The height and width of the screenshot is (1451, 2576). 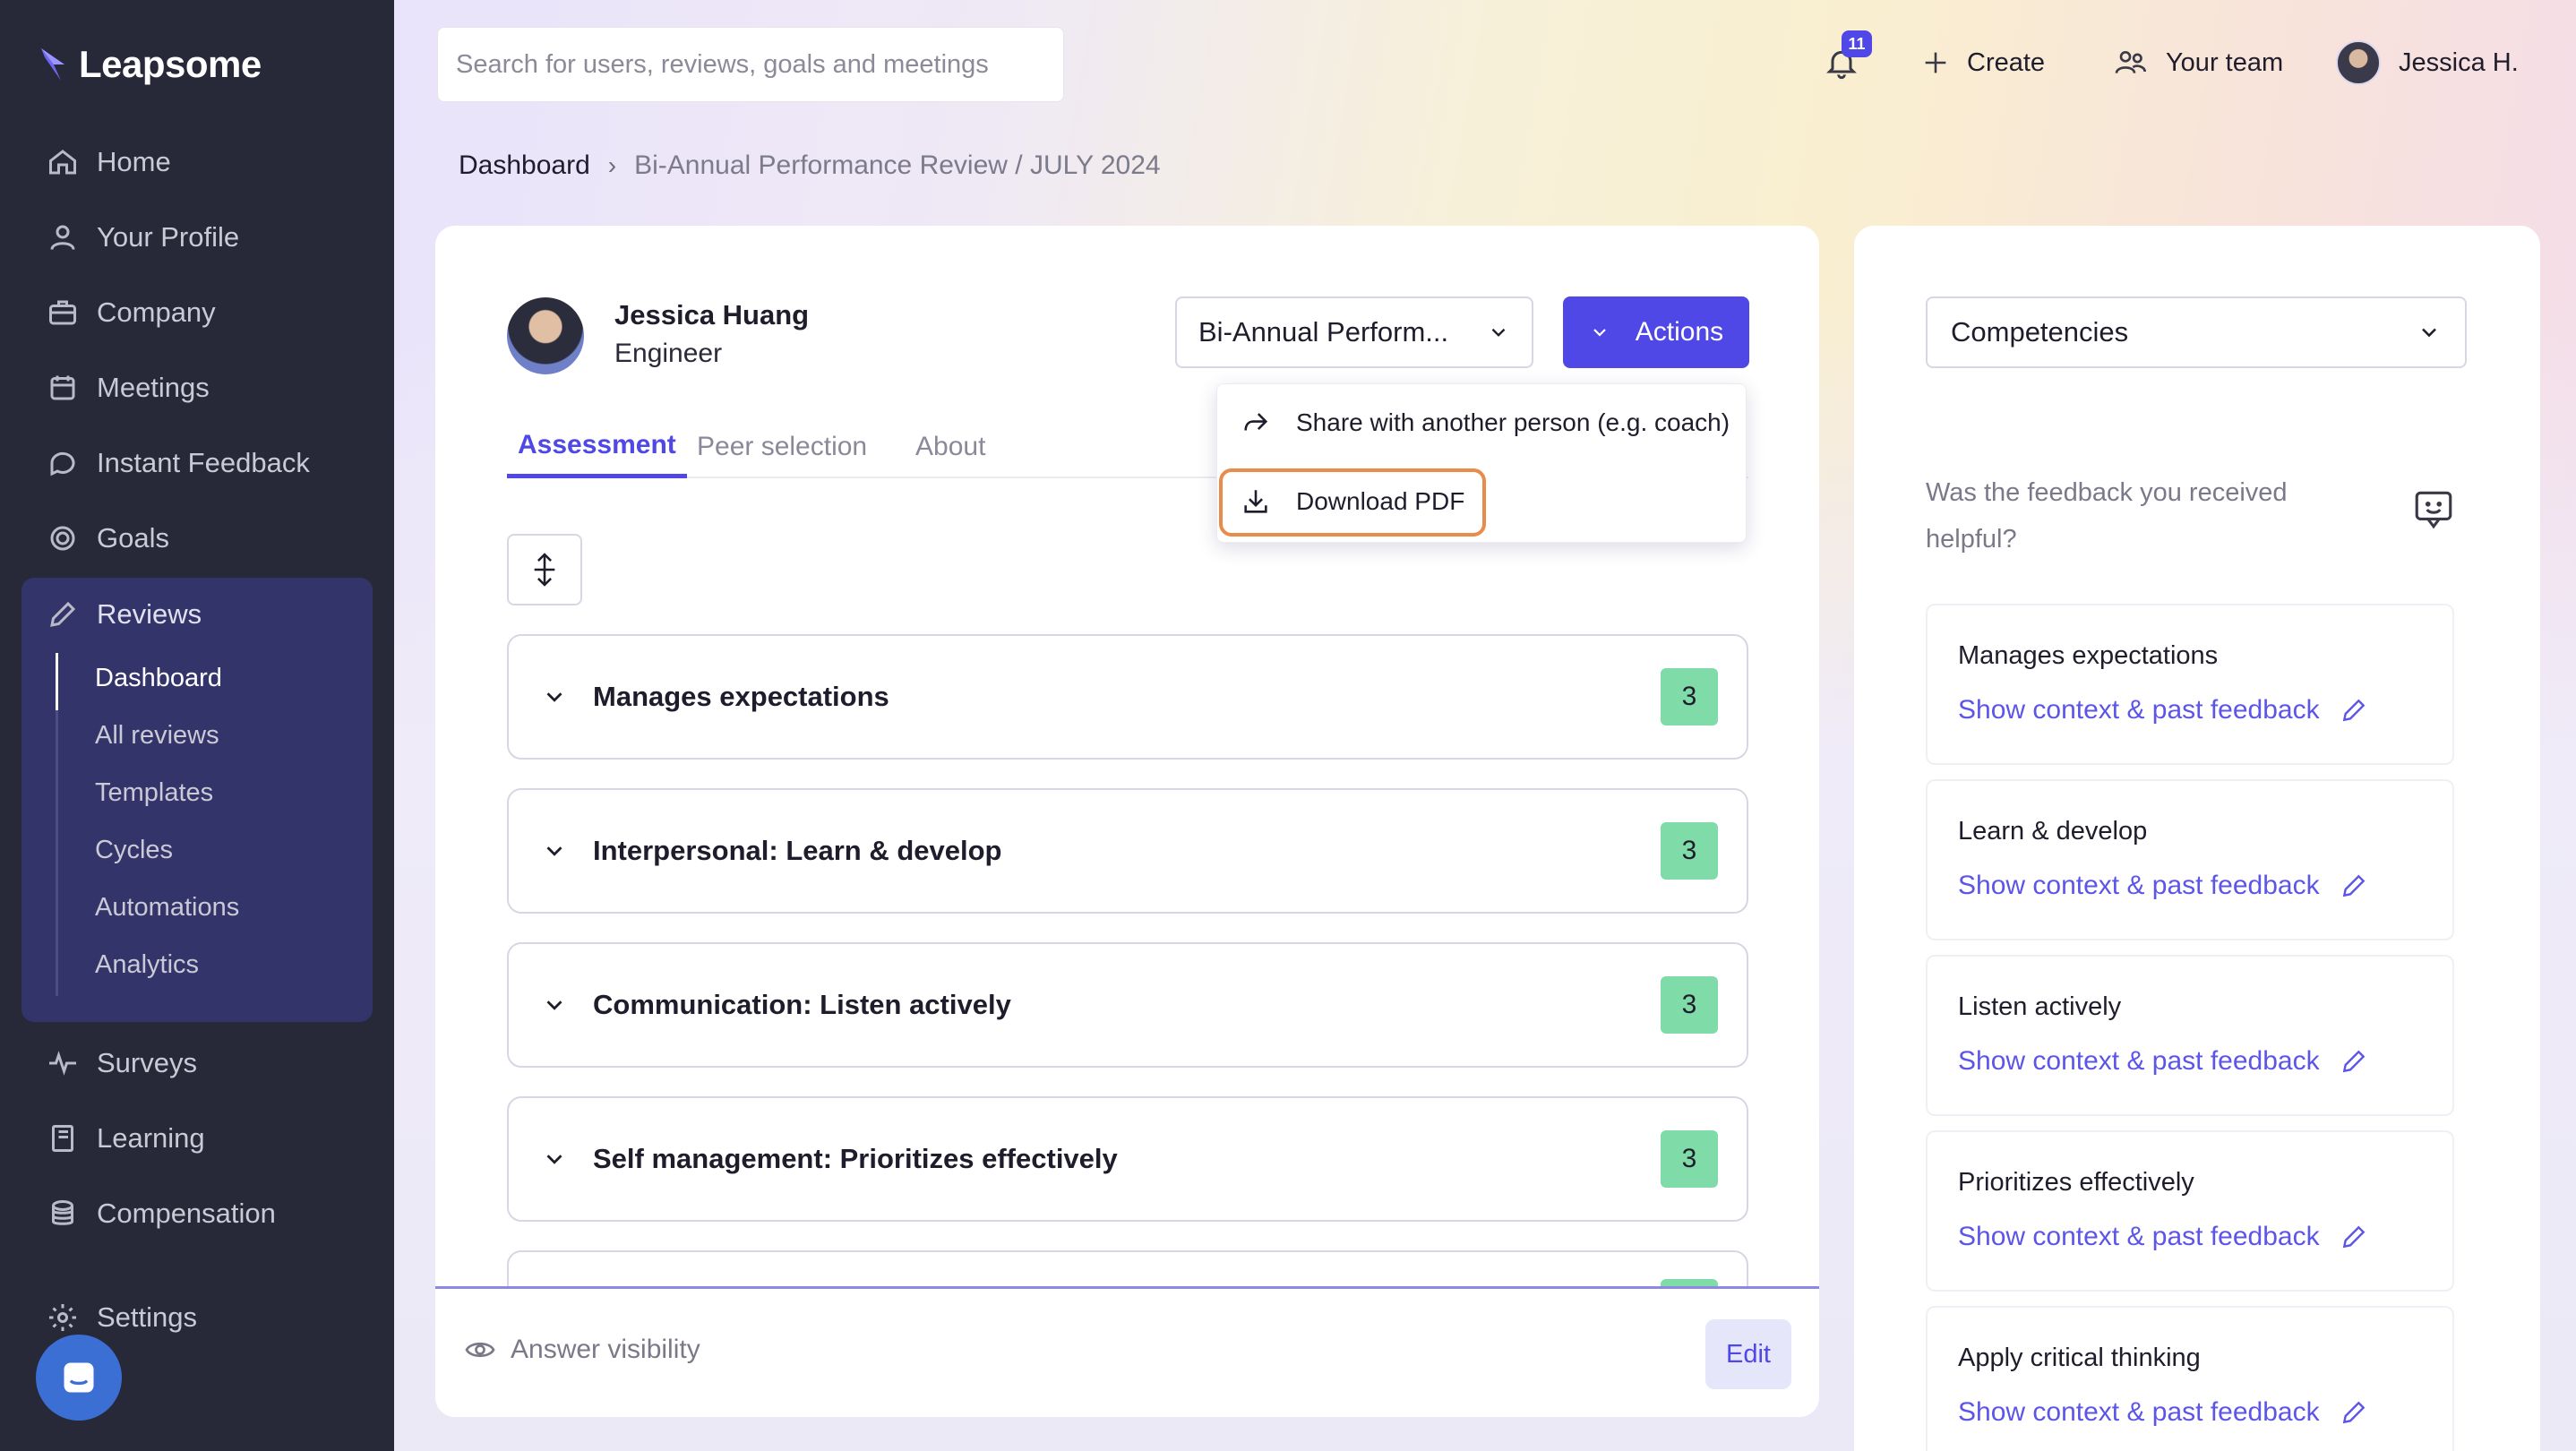 What do you see at coordinates (186, 1214) in the screenshot?
I see `sidebar-item-label: Compensation` at bounding box center [186, 1214].